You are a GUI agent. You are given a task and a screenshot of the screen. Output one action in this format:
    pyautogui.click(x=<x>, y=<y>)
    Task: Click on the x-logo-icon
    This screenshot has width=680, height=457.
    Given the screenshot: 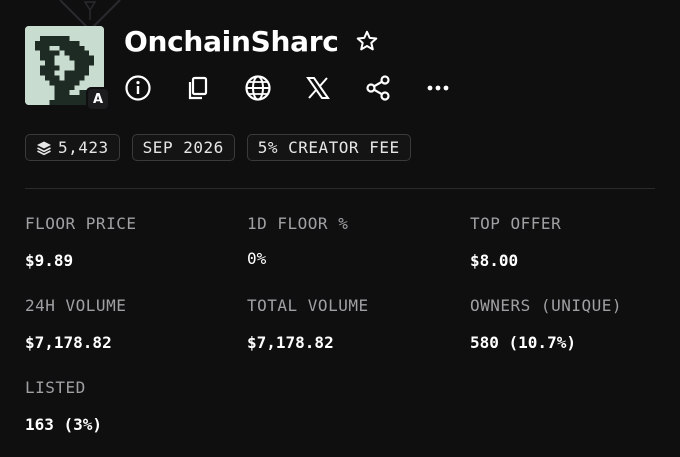 What is the action you would take?
    pyautogui.click(x=318, y=88)
    